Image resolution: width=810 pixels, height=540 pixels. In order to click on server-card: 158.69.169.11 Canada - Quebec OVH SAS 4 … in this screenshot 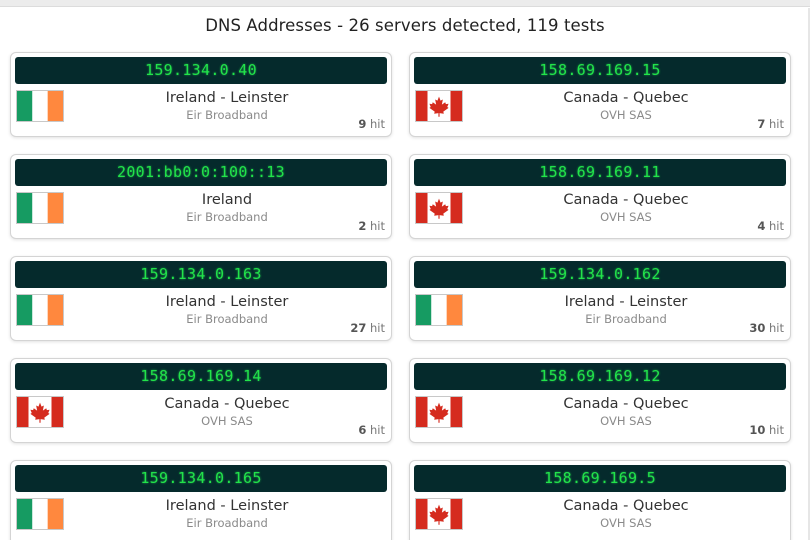, I will do `click(600, 196)`.